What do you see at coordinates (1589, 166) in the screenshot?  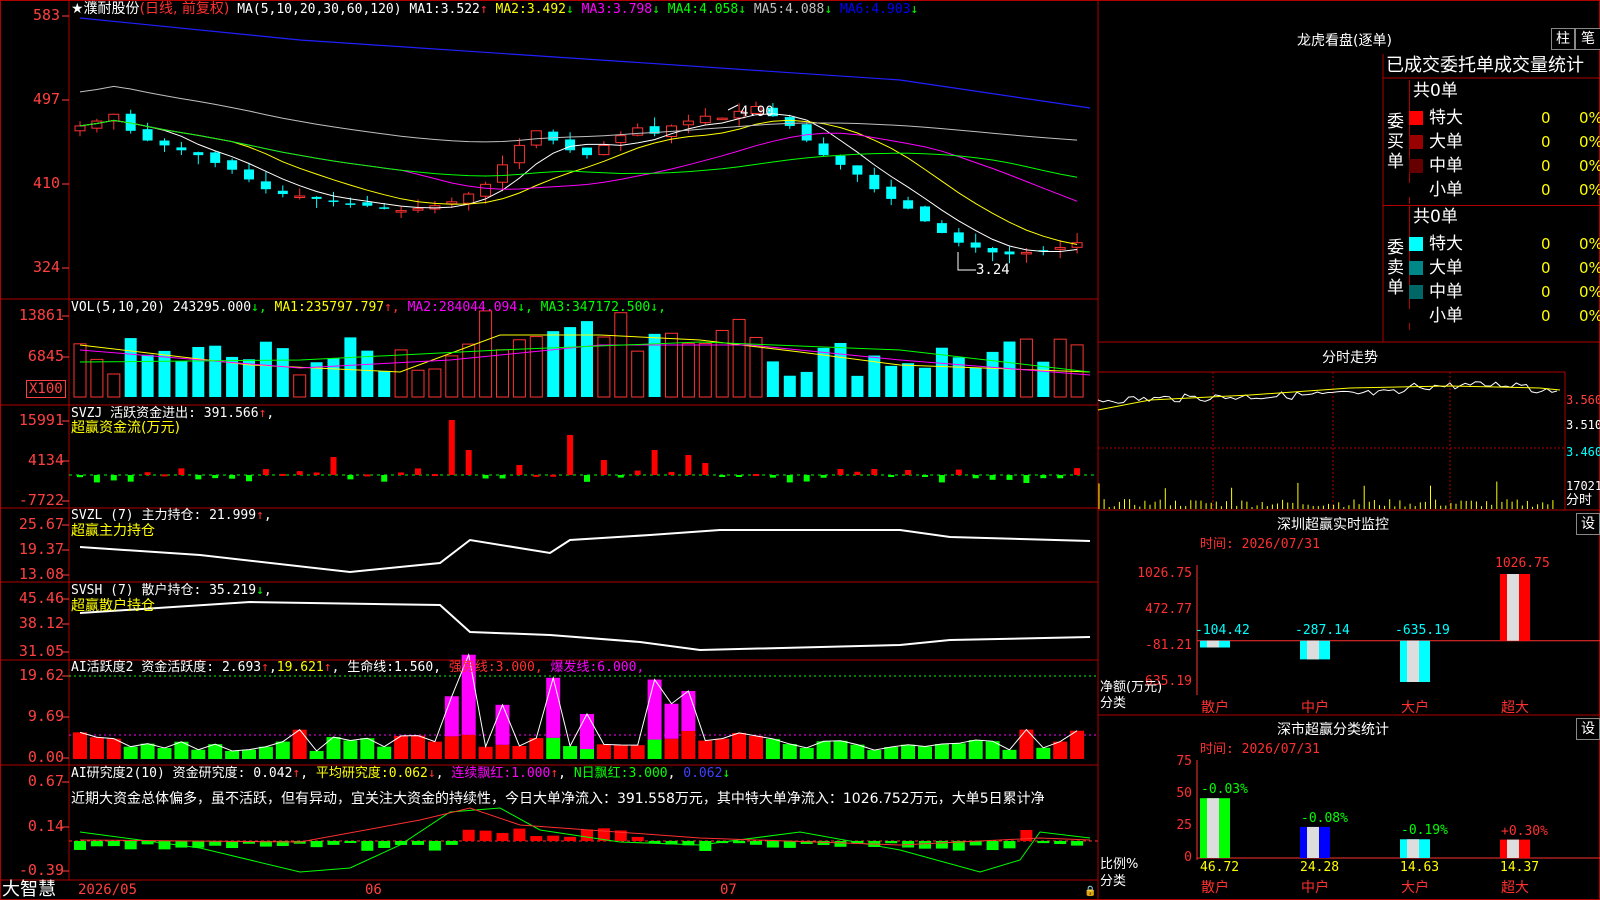 I see `buy-order-pct: 0%` at bounding box center [1589, 166].